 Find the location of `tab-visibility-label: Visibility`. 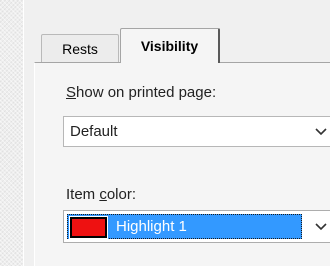

tab-visibility-label: Visibility is located at coordinates (169, 46).